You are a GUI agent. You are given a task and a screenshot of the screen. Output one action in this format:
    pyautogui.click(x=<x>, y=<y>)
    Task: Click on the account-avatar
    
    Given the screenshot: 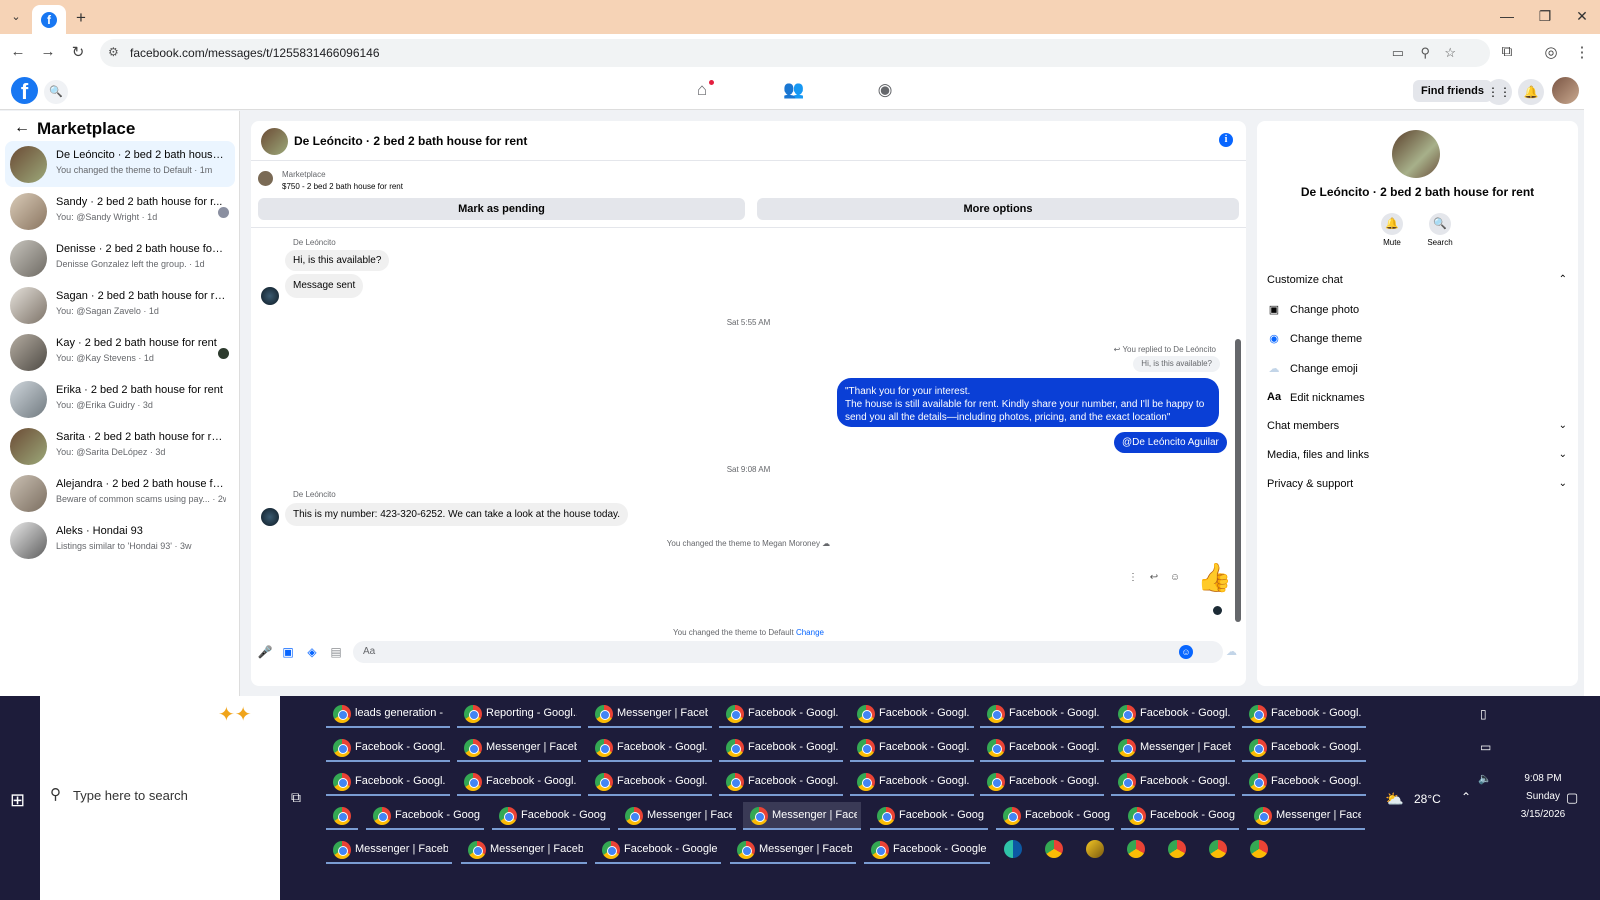 What is the action you would take?
    pyautogui.click(x=1565, y=90)
    